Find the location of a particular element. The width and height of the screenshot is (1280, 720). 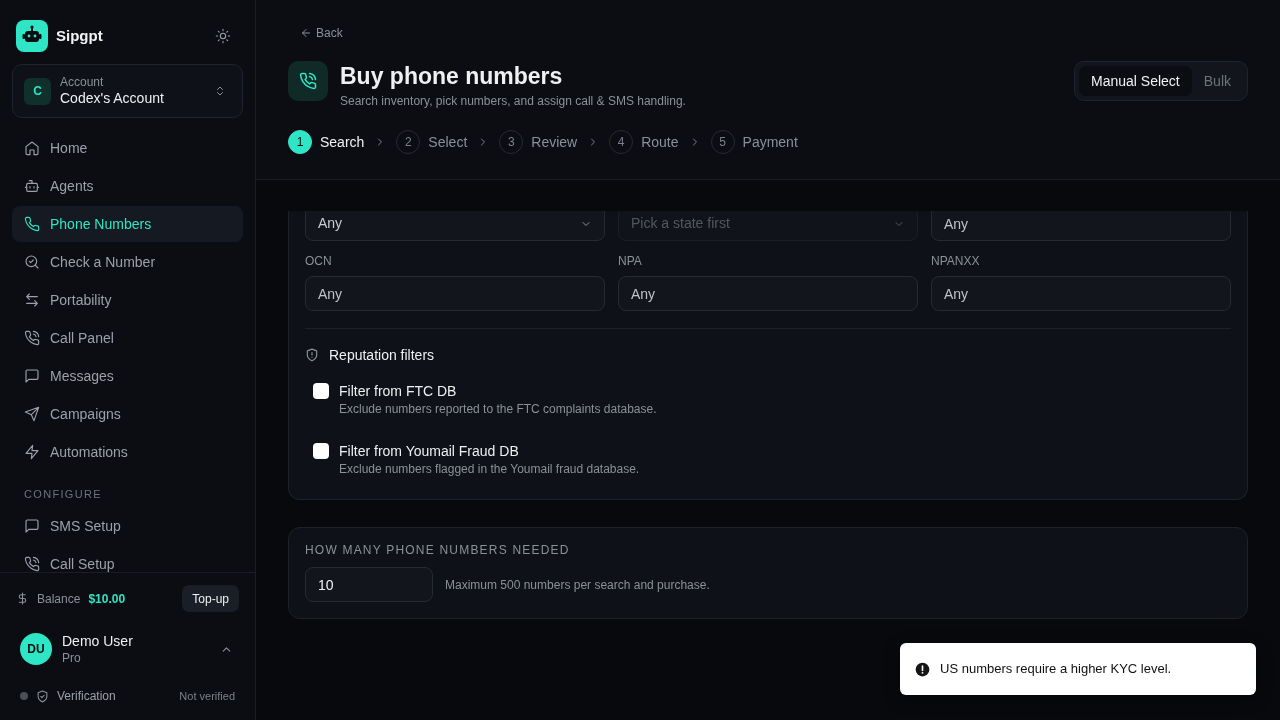

quantity-label: HOW MANY PHONE NUMBERS NEEDED is located at coordinates (438, 550).